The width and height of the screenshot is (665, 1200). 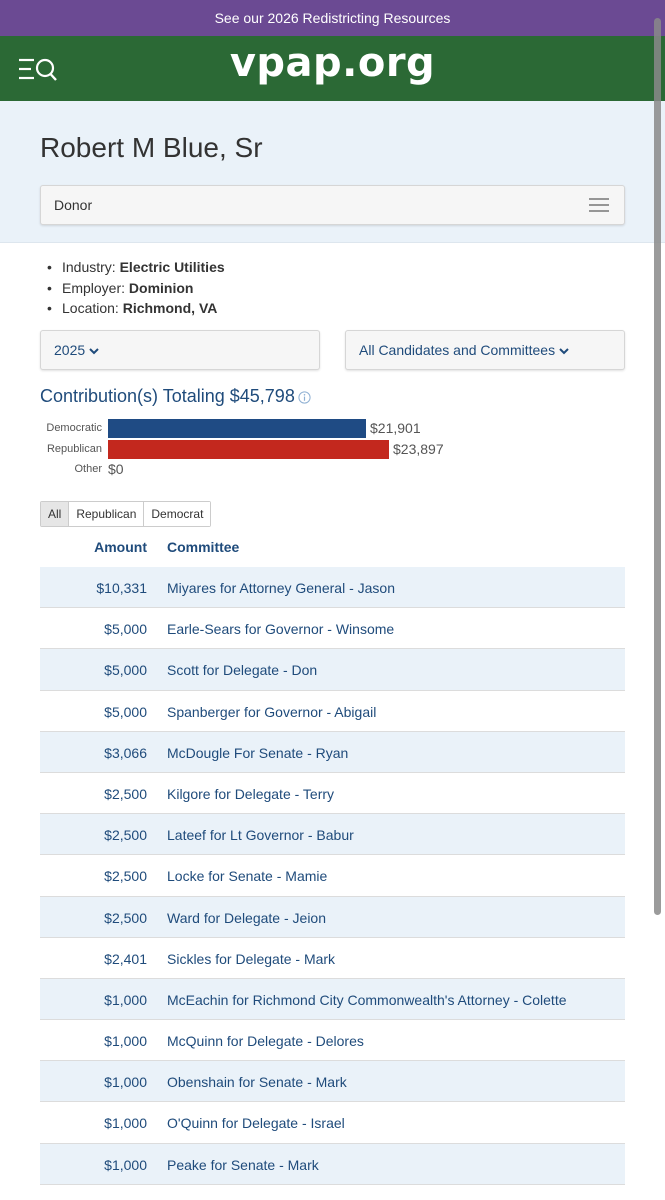 I want to click on table-row: $5,000 Spanberger for Governor - Abigail, so click(x=332, y=711).